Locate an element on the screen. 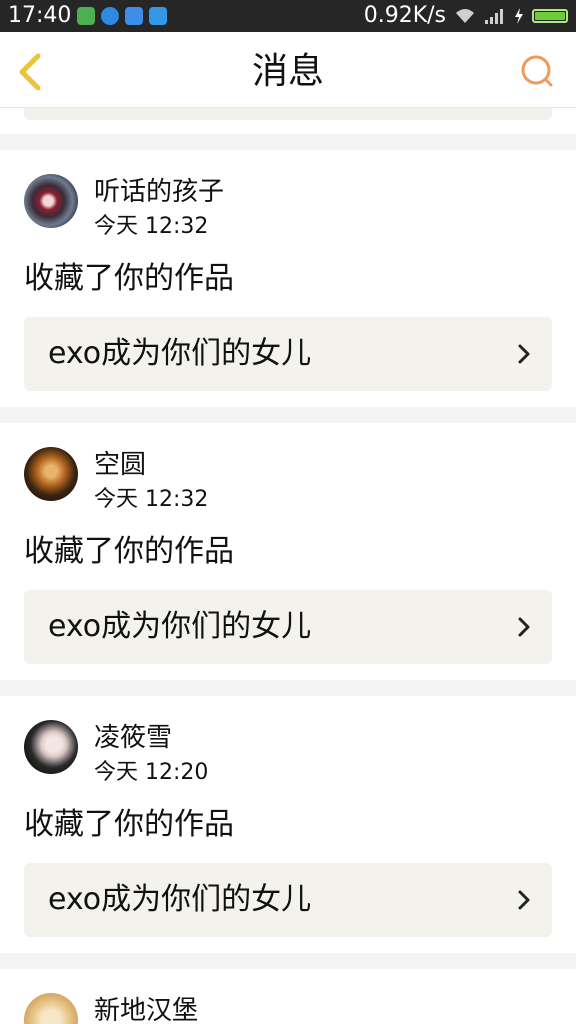 The width and height of the screenshot is (576, 1024). message-time: 今天 12:20 is located at coordinates (151, 772).